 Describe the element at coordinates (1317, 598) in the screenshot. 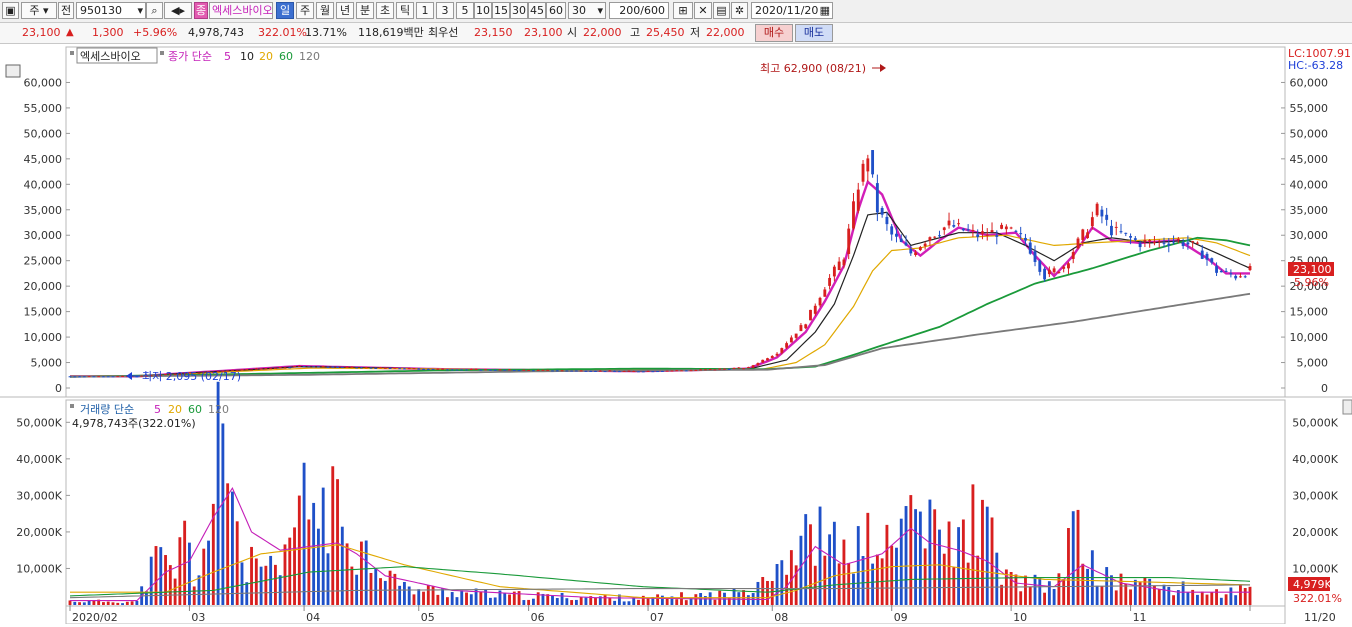

I see `last-volume-pct: 322.01%` at that location.